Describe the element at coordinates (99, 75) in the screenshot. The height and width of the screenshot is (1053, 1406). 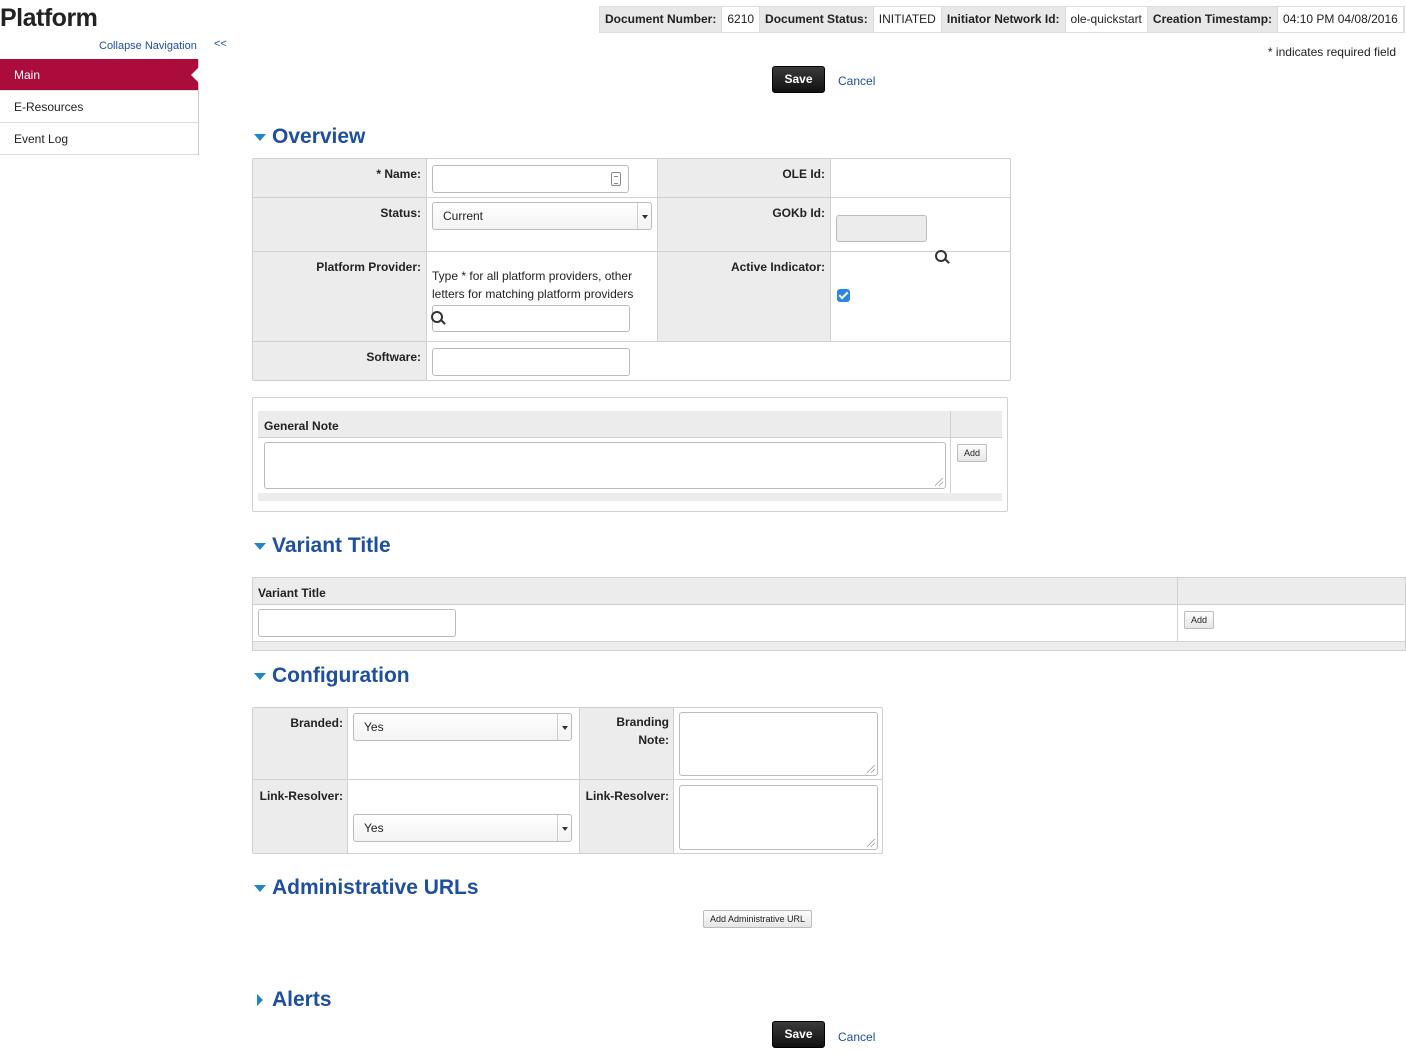
I see `sidebar-item-main: Main` at that location.